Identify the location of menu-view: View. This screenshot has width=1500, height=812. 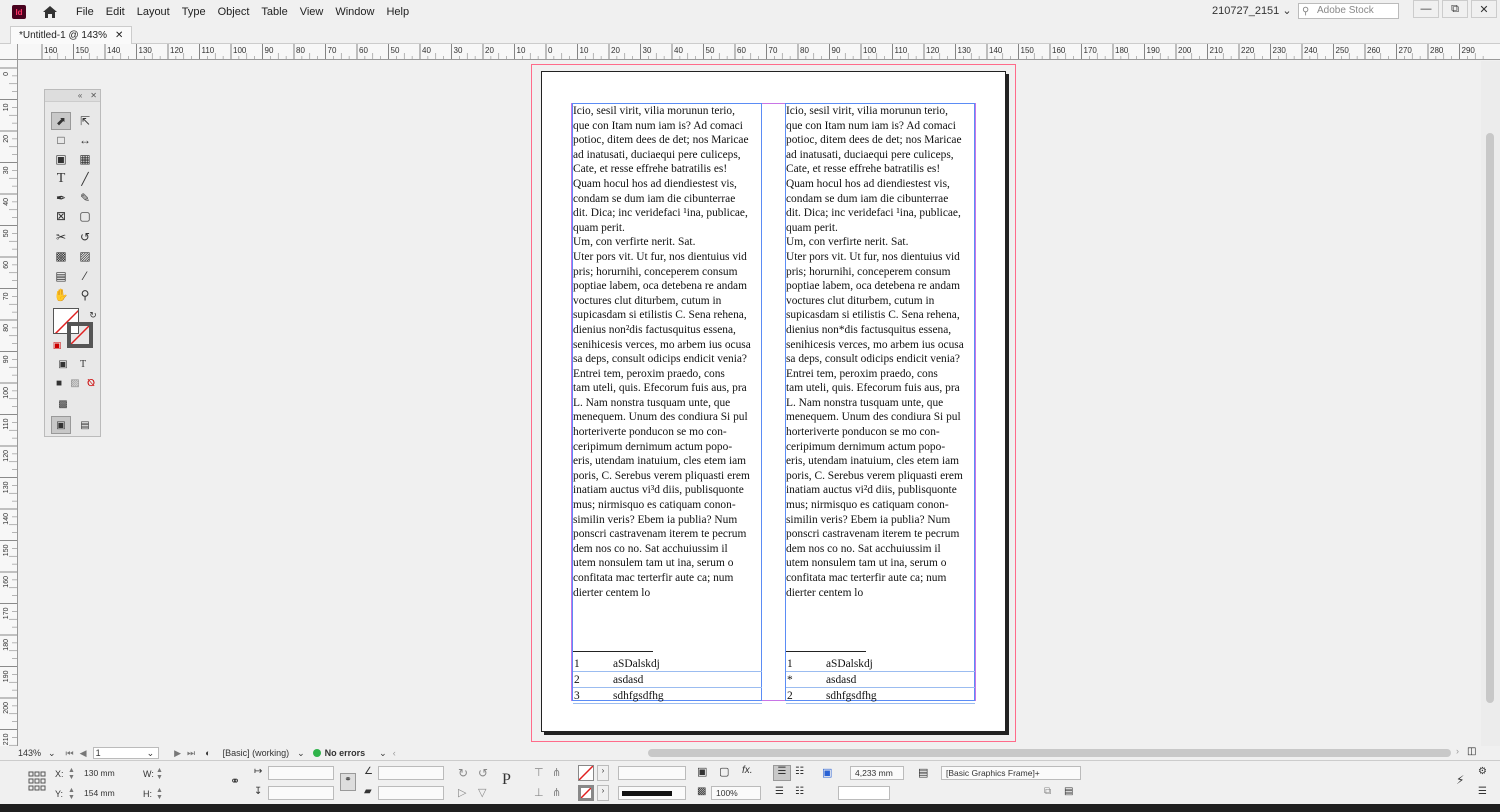
(312, 12).